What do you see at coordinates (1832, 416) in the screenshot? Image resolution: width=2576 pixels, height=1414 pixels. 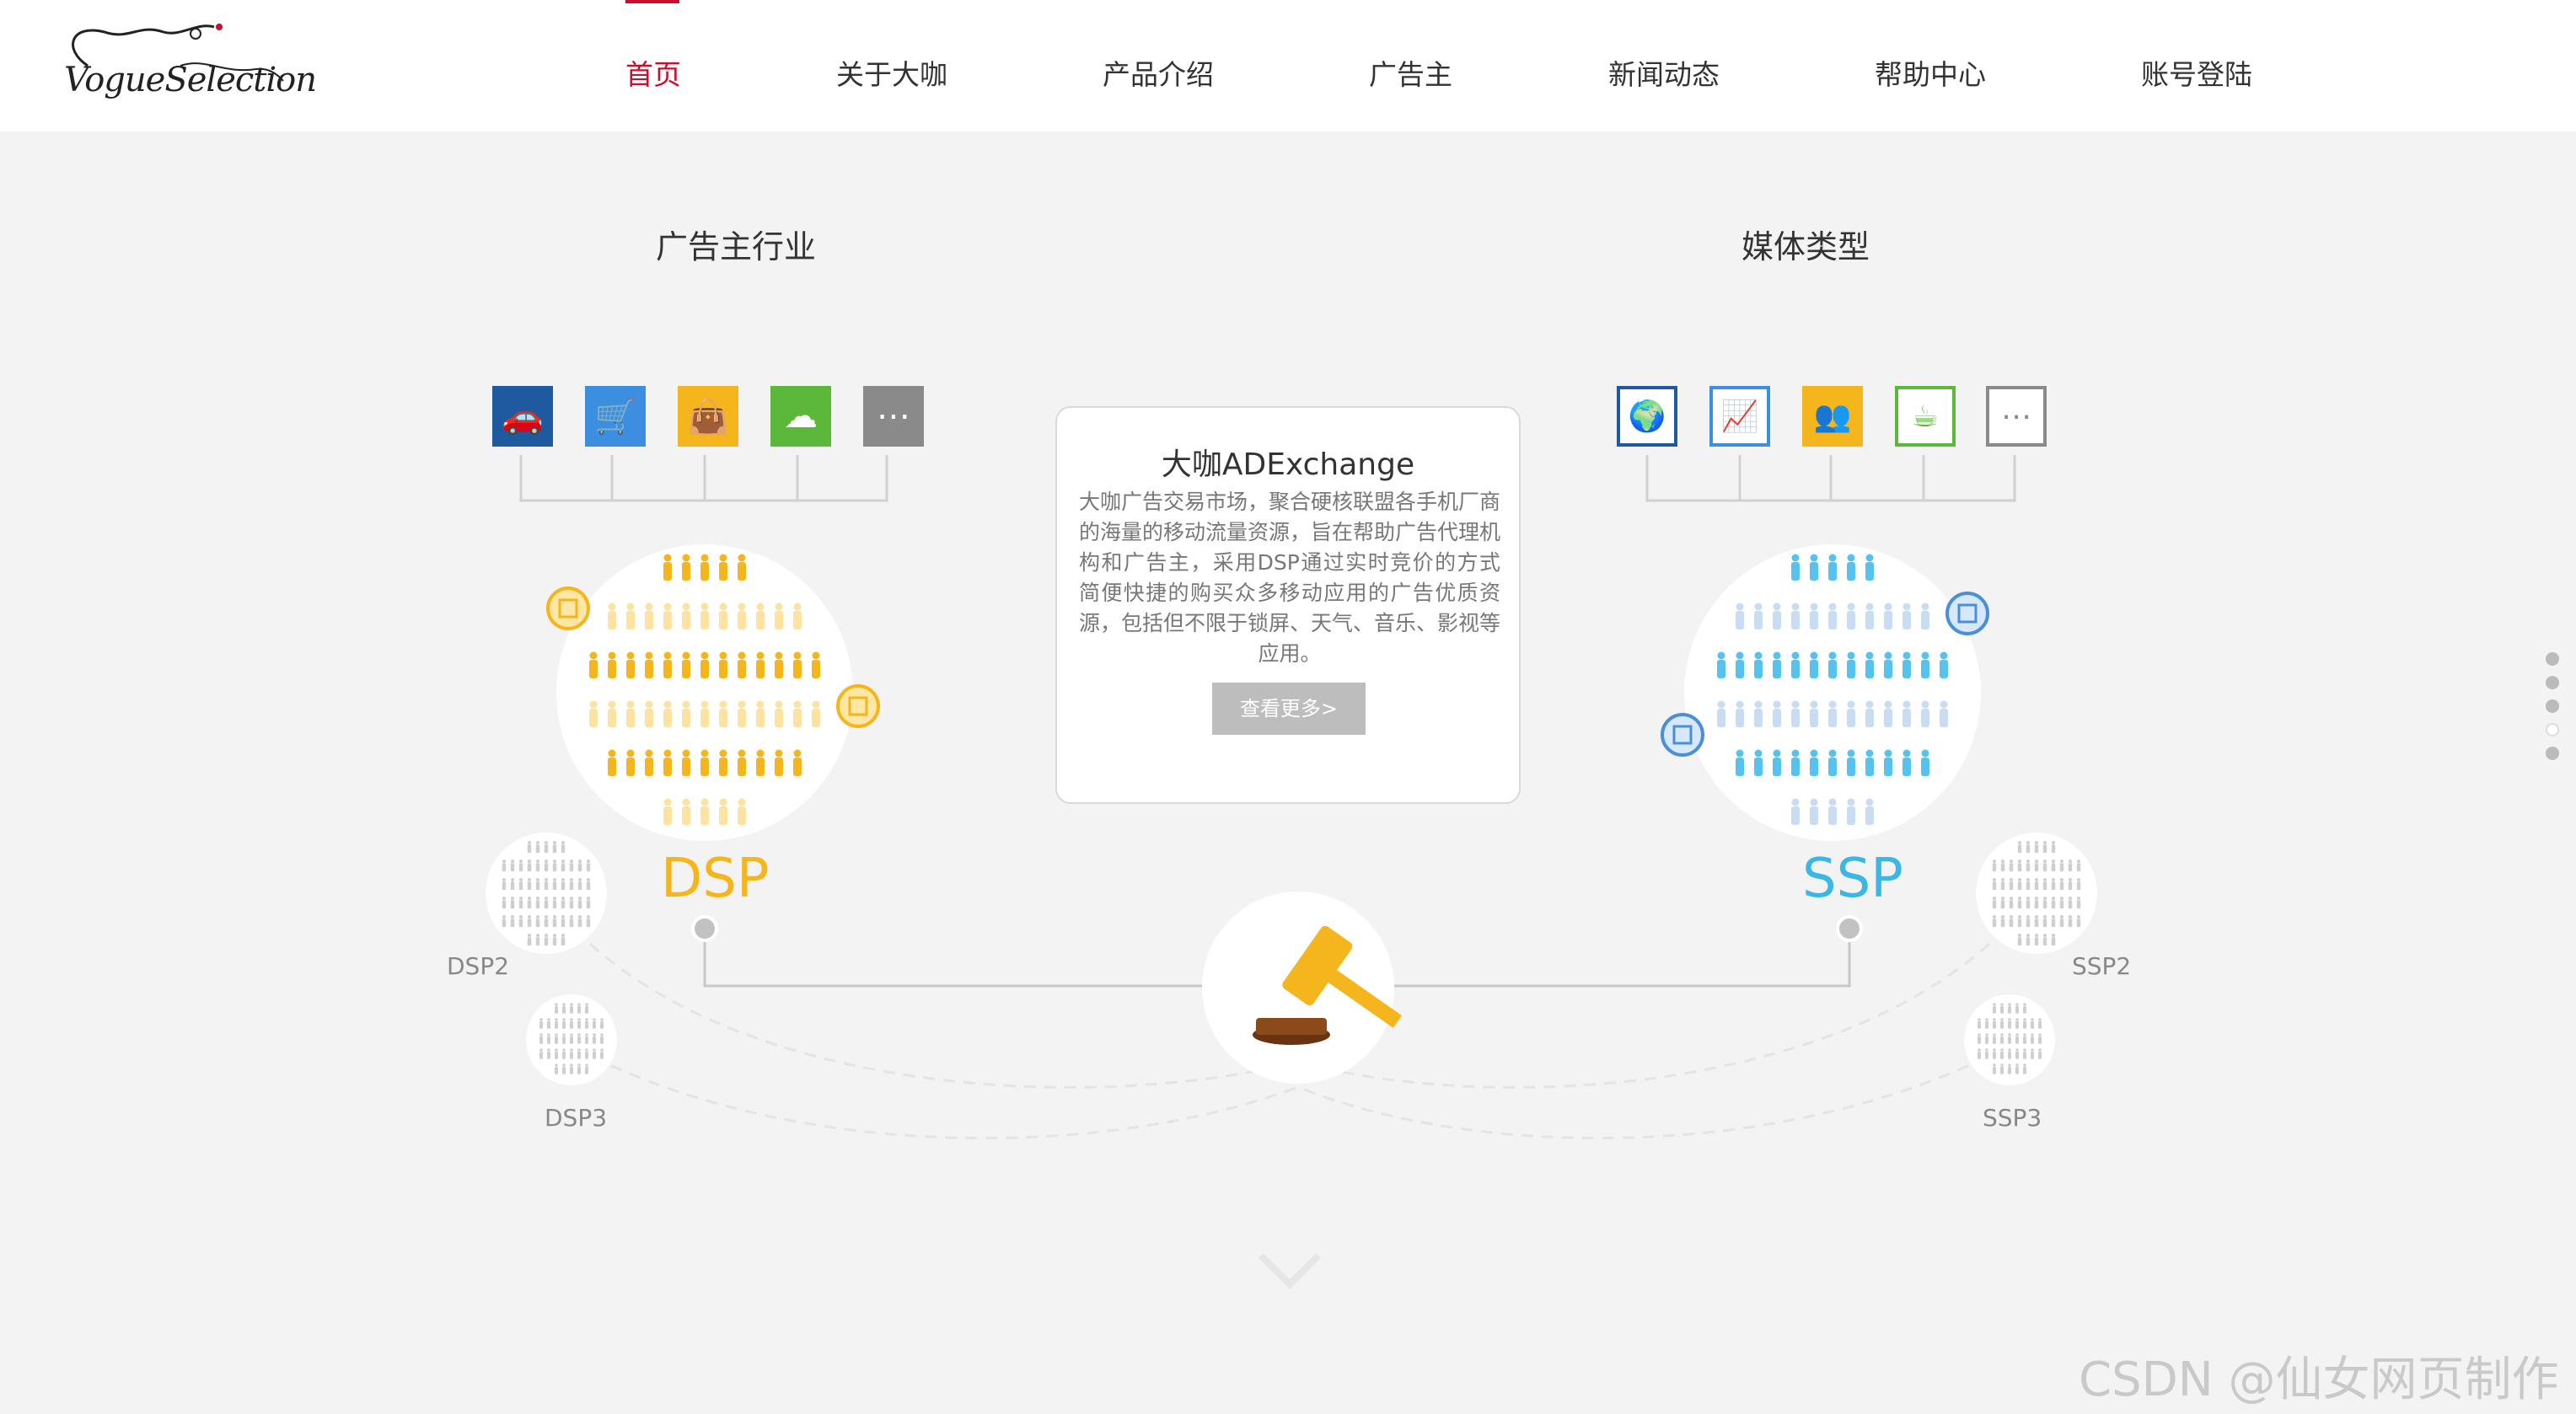 I see `people-icon: 👥` at bounding box center [1832, 416].